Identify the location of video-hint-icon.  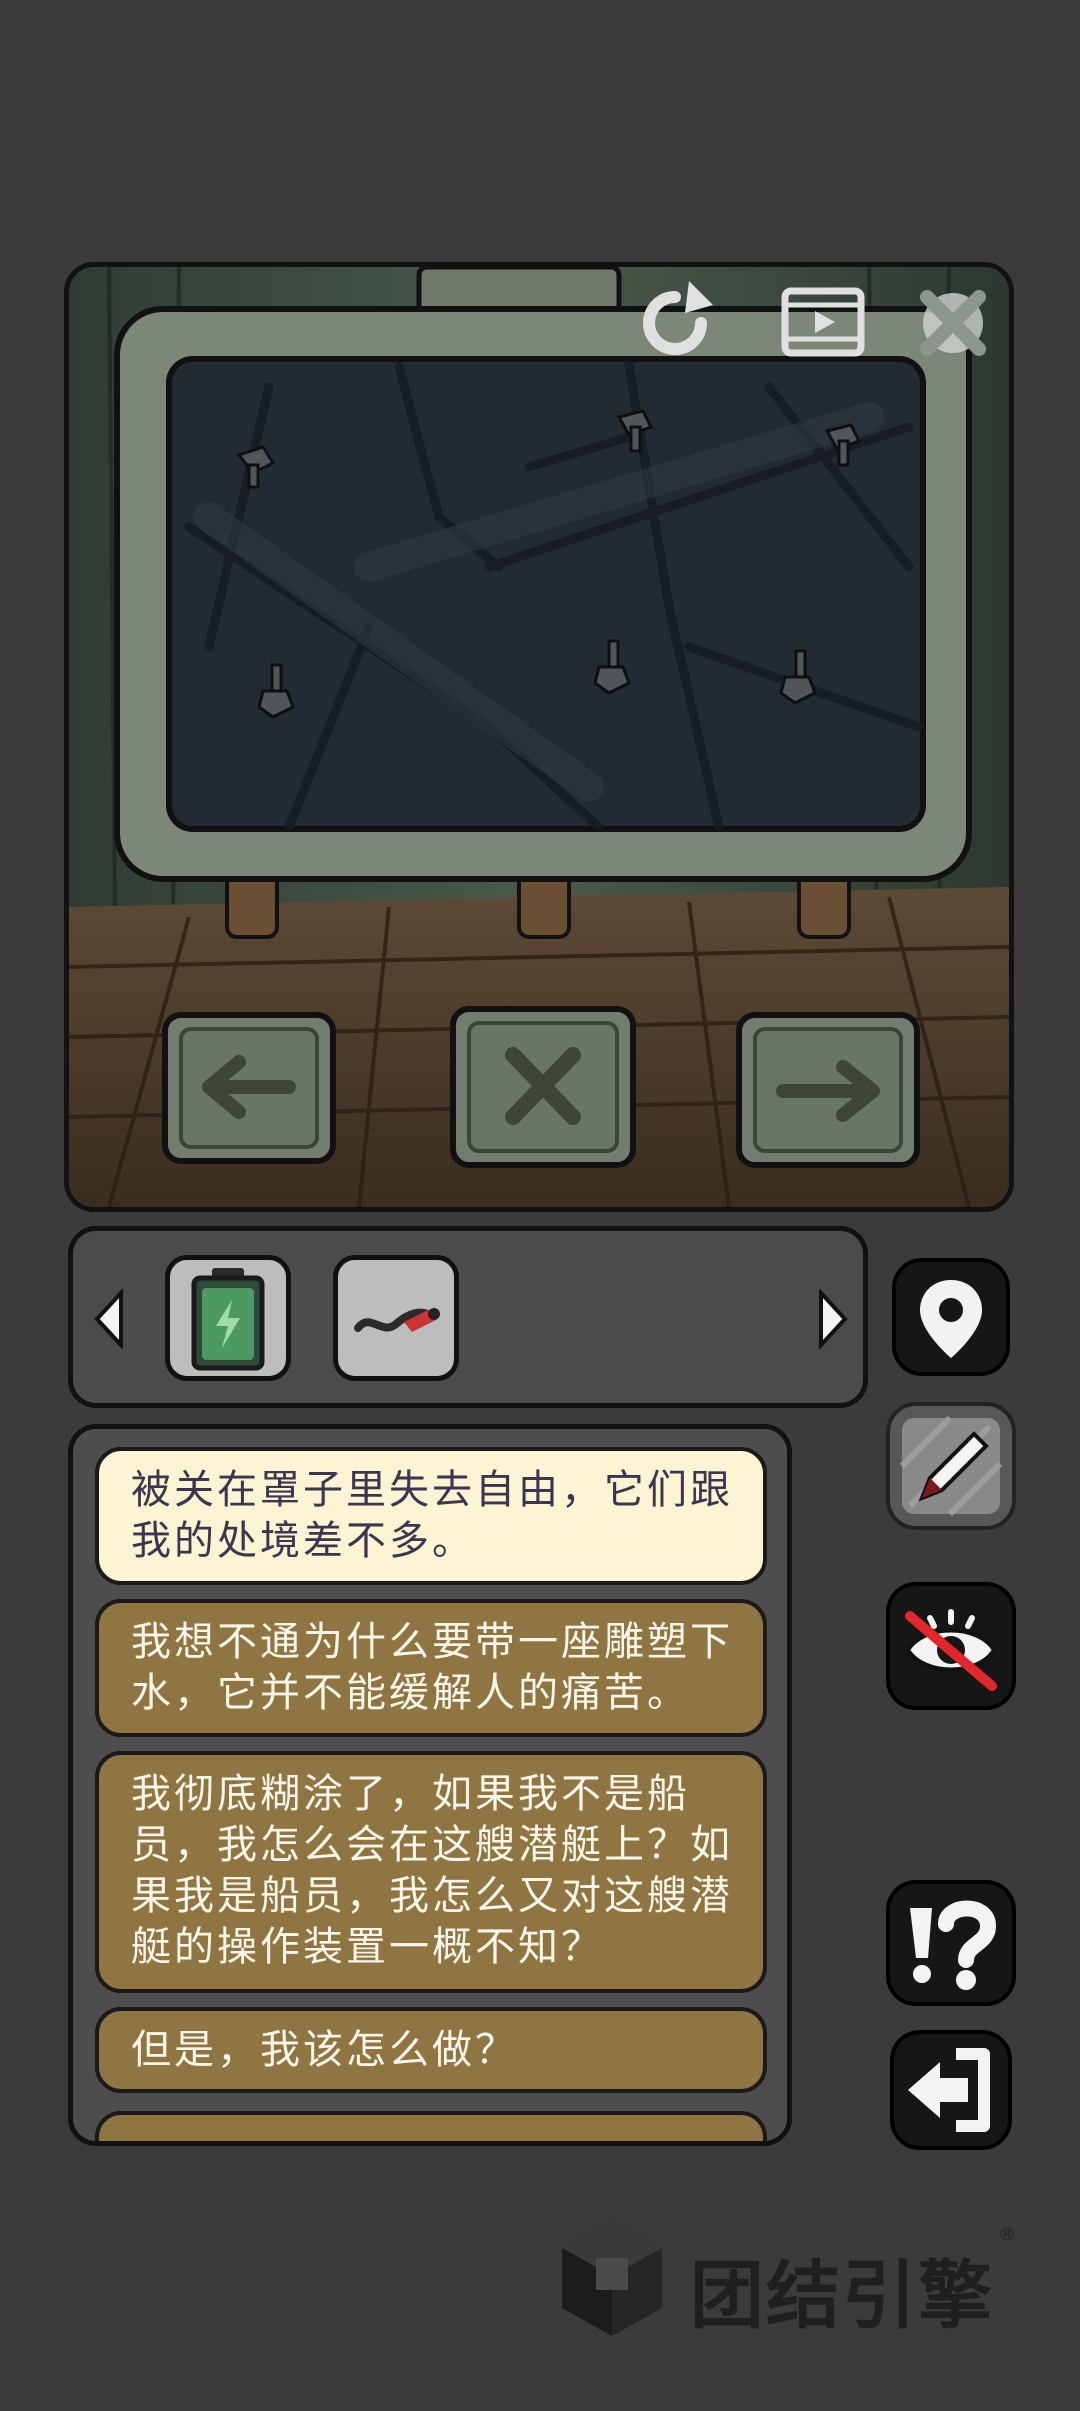
(823, 323).